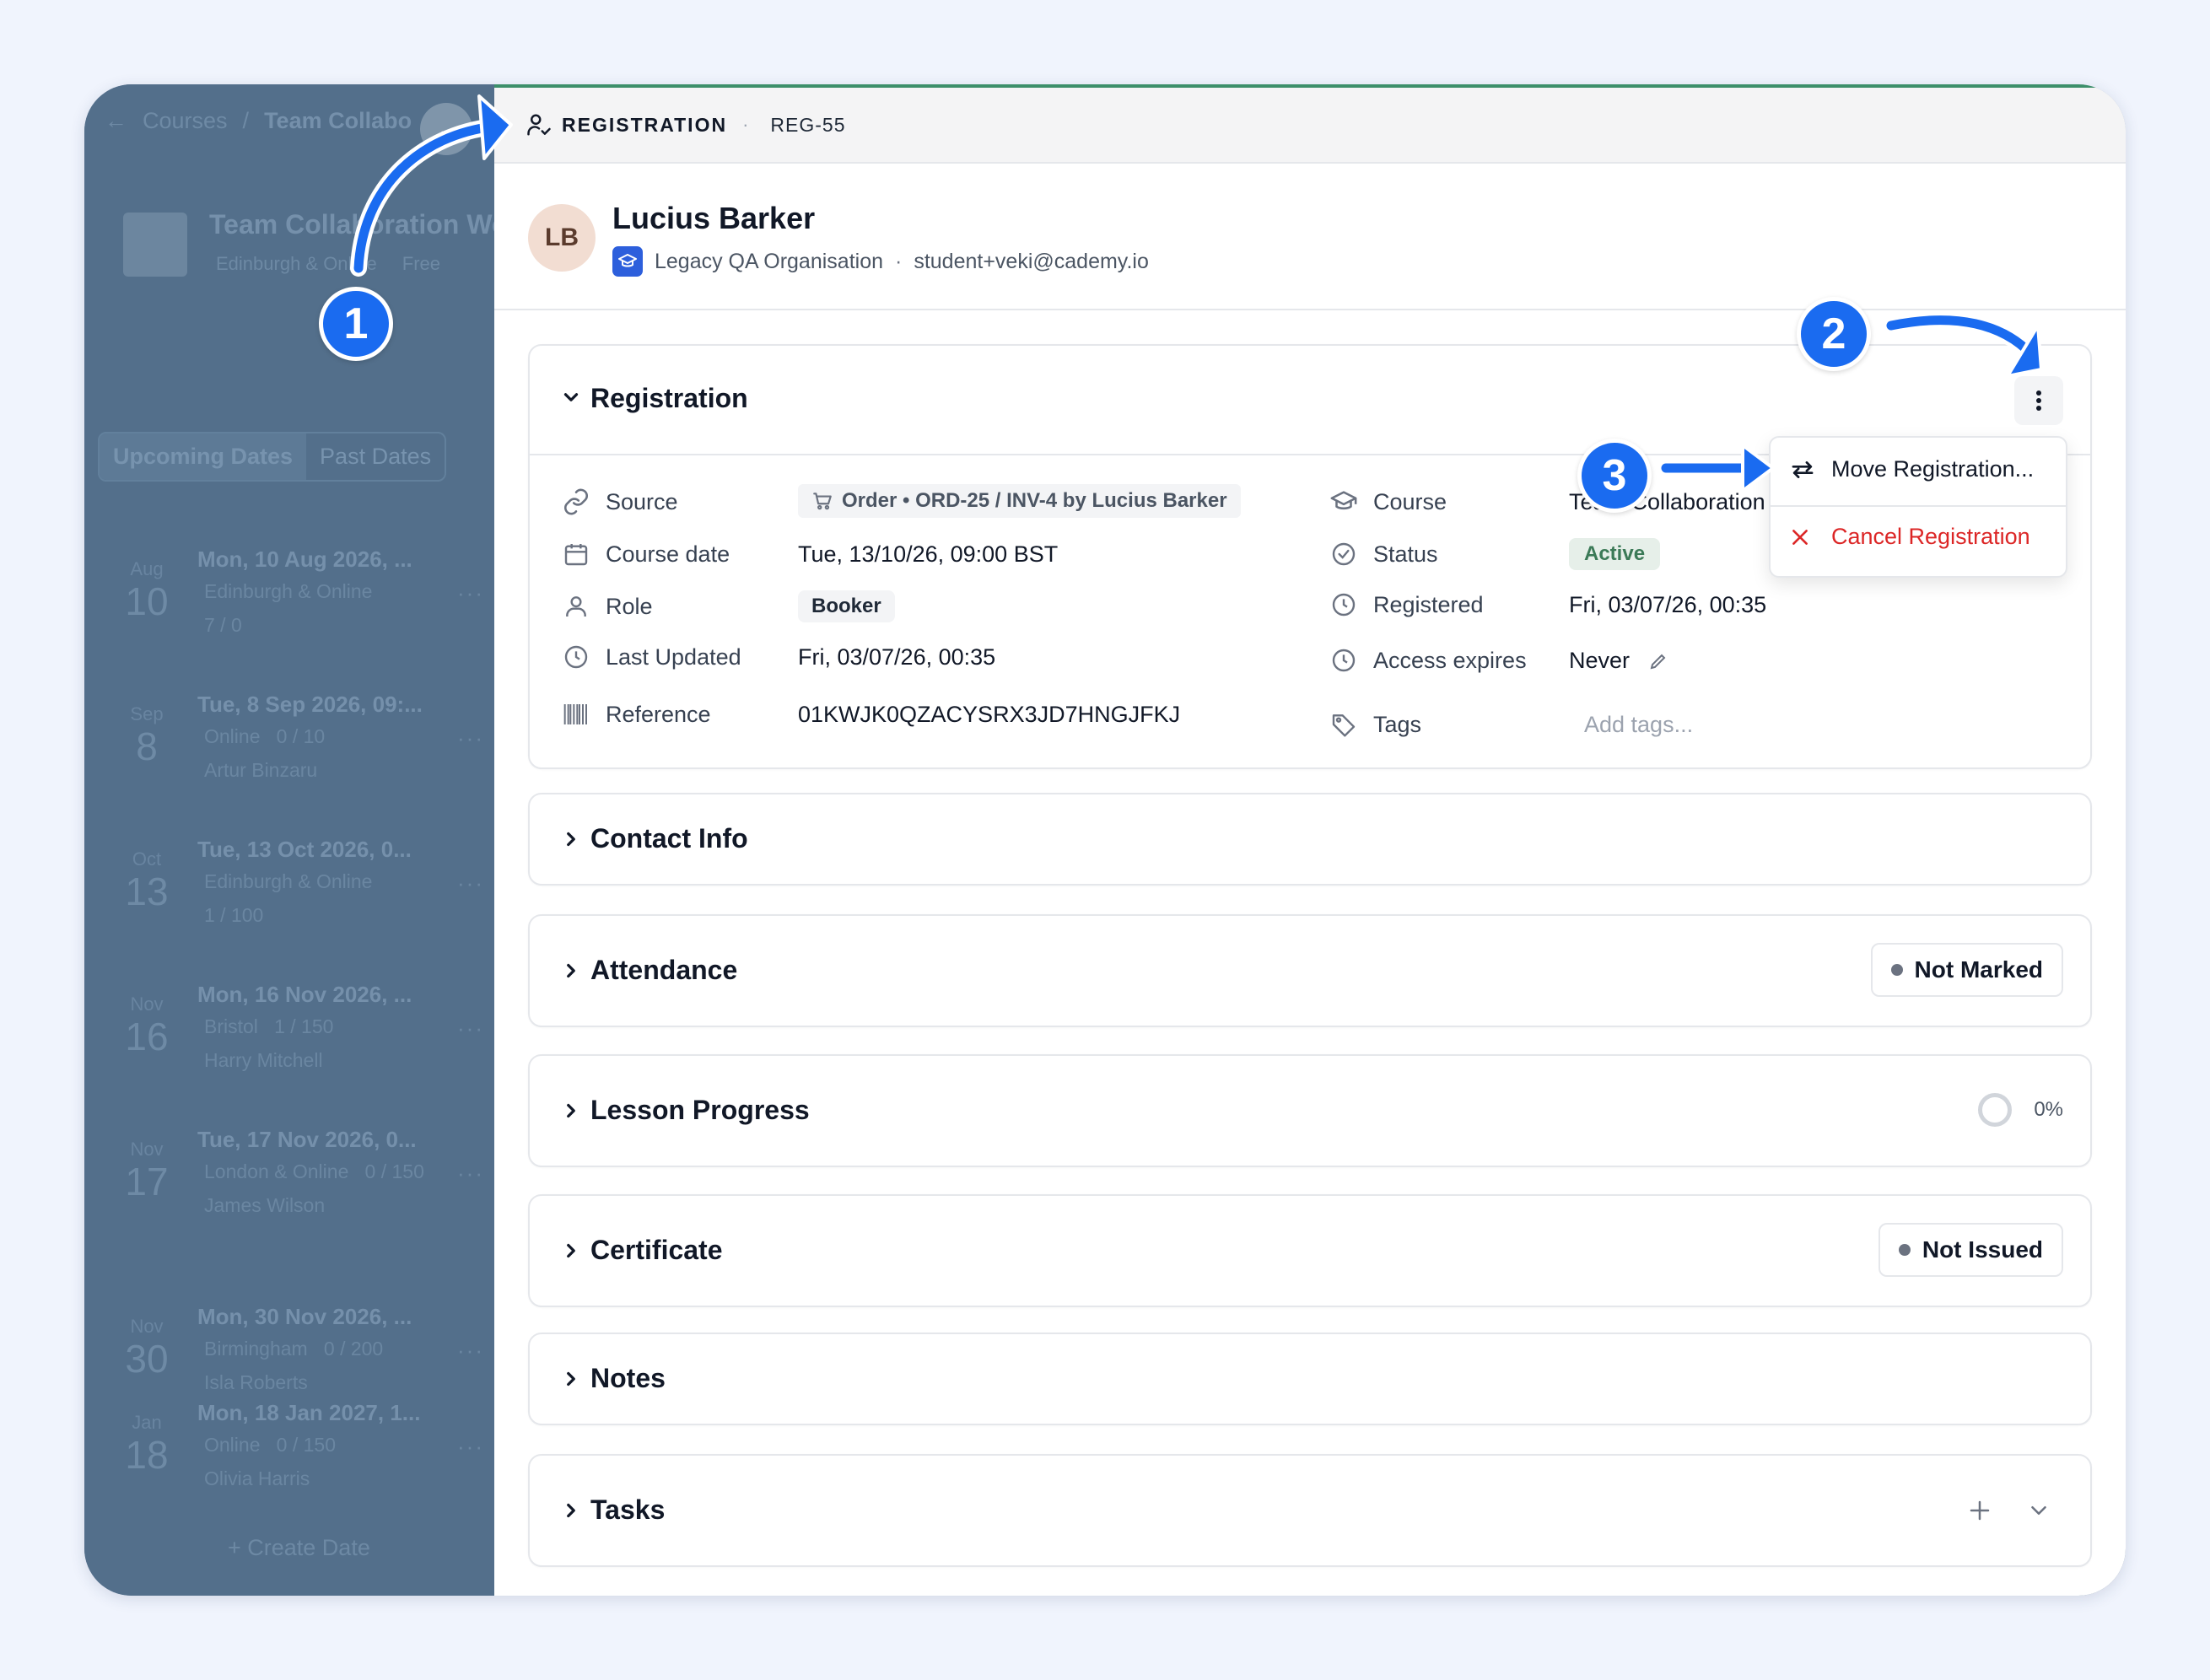 This screenshot has height=1680, width=2210. I want to click on arrow-to-more-button, so click(1961, 337).